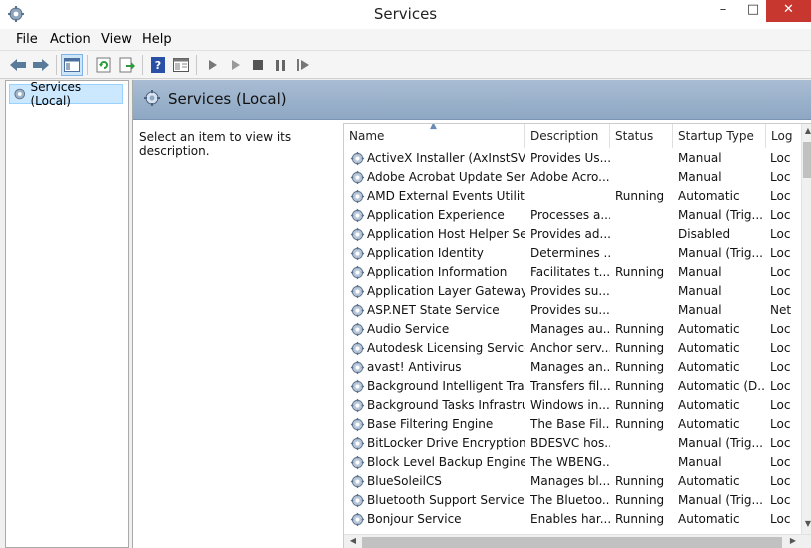 This screenshot has height=548, width=811. Describe the element at coordinates (18, 65) in the screenshot. I see `back-arrow-icon` at that location.